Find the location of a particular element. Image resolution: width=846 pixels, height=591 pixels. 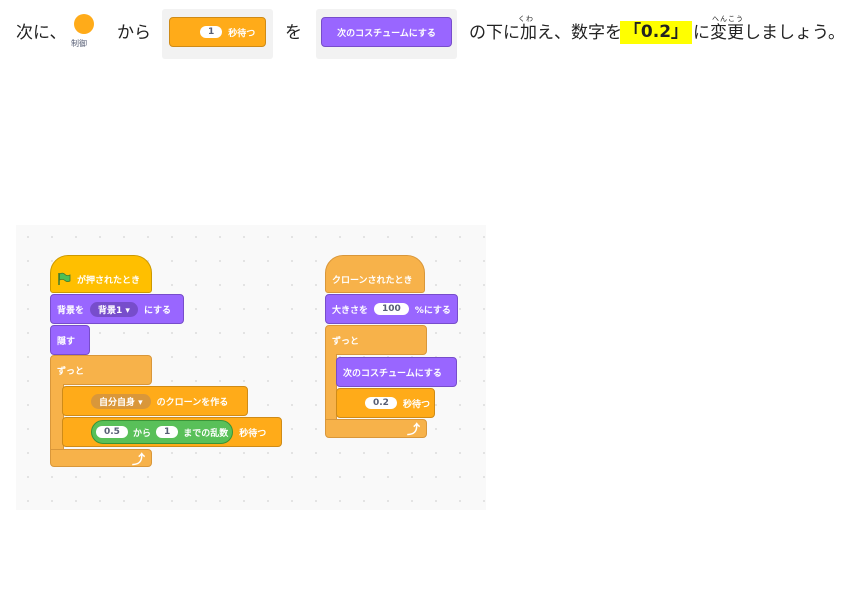

size-label: 大きさを is located at coordinates (350, 310).